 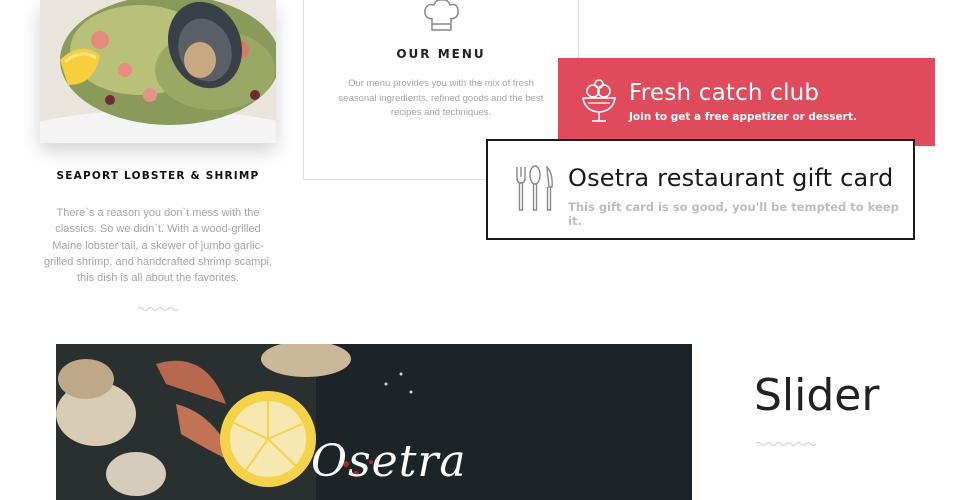 What do you see at coordinates (158, 176) in the screenshot?
I see `dish-title: SEAPORT LOBSTER & SHRIMP` at bounding box center [158, 176].